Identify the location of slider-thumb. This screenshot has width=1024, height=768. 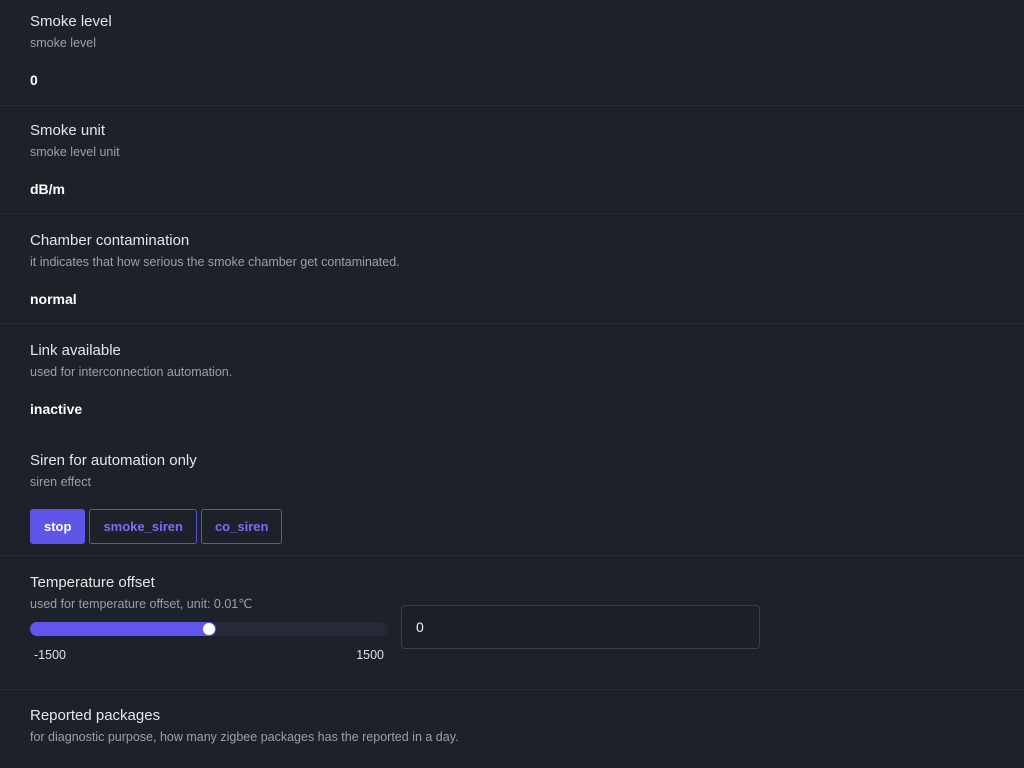
(209, 629).